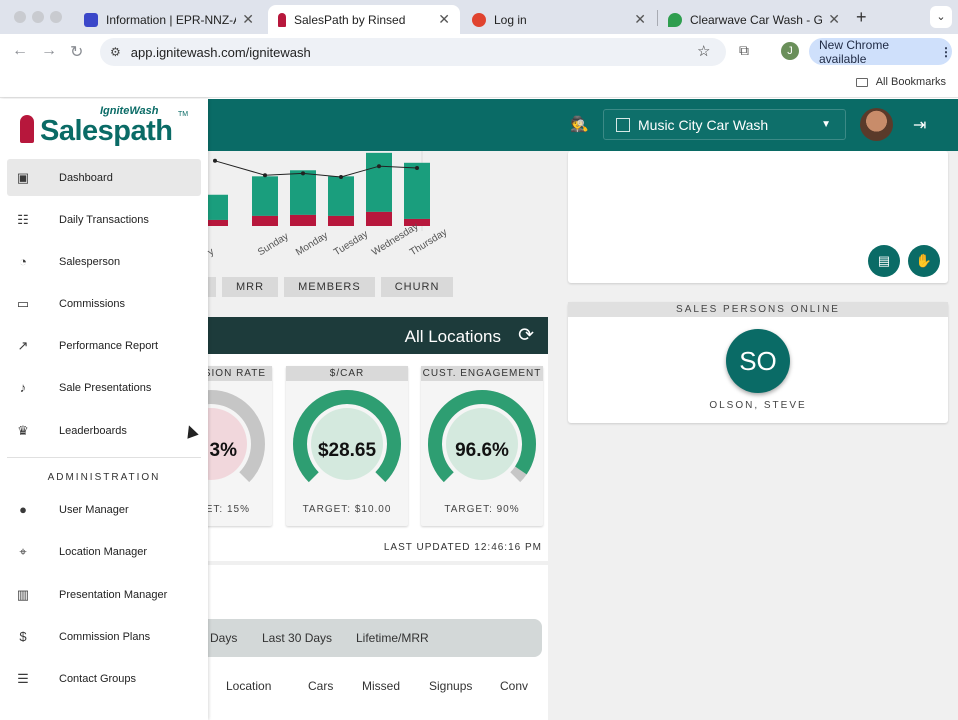 The width and height of the screenshot is (958, 720). I want to click on daily-transactions-icon: ☷, so click(23, 219).